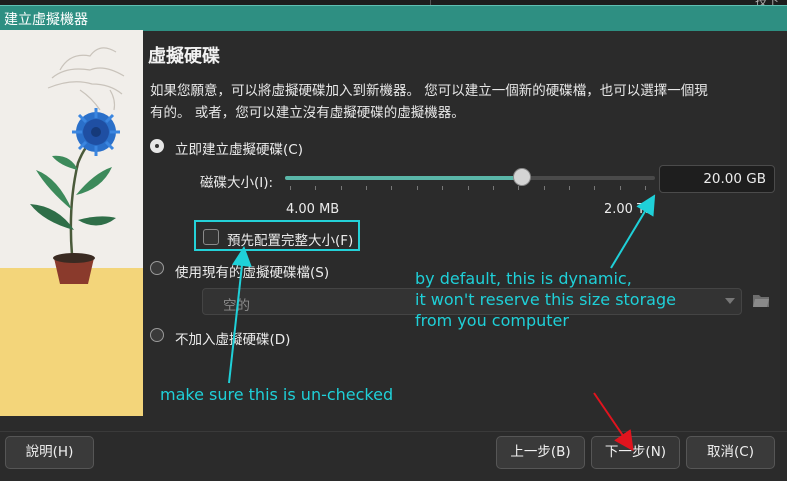 This screenshot has width=787, height=481. I want to click on footer-divider, so click(393, 431).